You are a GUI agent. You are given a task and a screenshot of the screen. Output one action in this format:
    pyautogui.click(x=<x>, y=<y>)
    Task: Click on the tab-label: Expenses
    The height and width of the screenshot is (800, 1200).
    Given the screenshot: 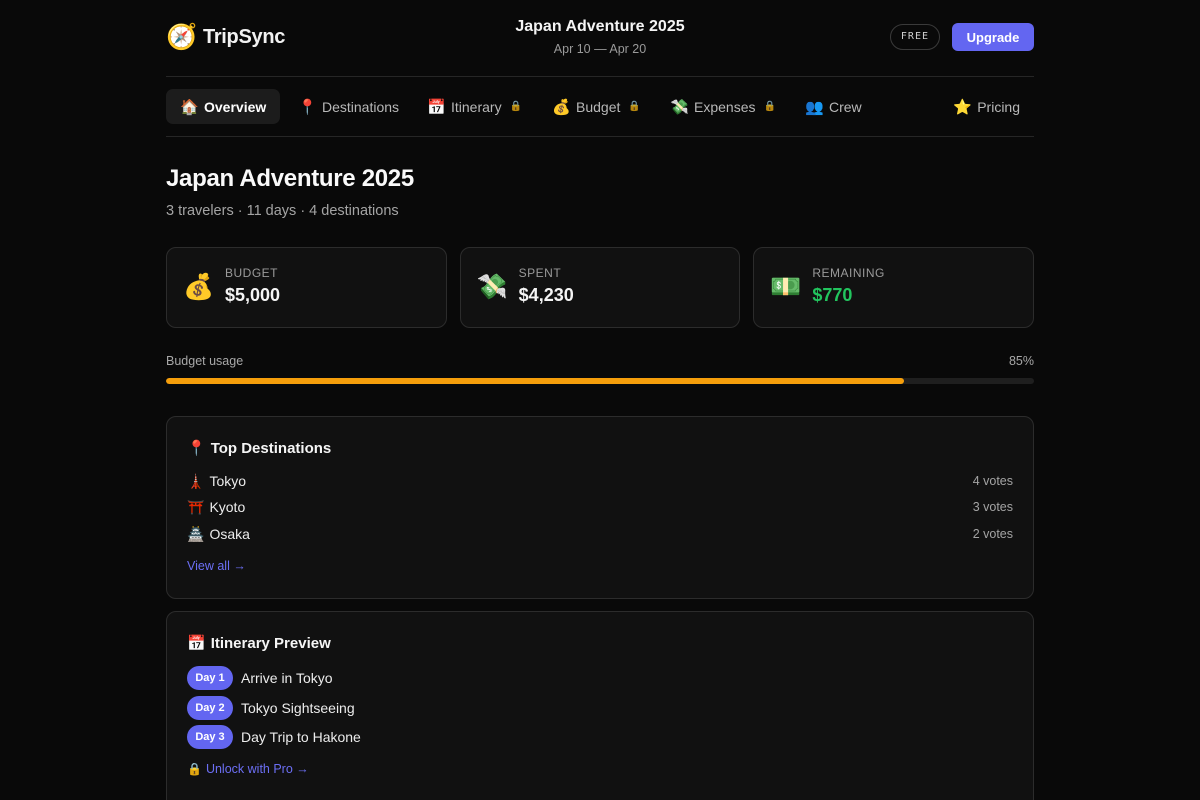 What is the action you would take?
    pyautogui.click(x=725, y=106)
    